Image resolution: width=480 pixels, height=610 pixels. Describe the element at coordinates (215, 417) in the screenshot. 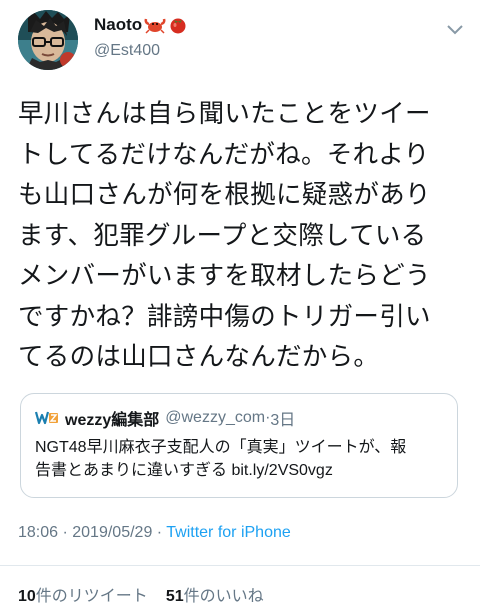

I see `quoted-author-handle: @wezzy_com` at that location.